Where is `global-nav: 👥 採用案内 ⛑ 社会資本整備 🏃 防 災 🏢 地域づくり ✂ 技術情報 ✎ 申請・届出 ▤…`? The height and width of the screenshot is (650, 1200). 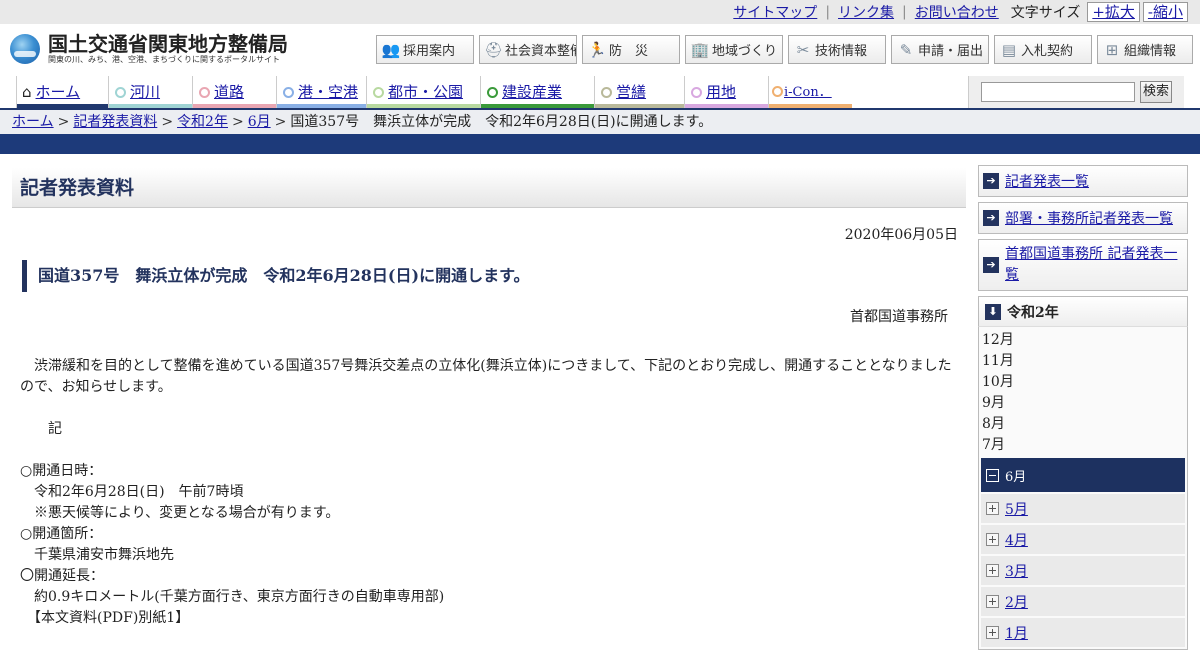 global-nav: 👥 採用案内 ⛑ 社会資本整備 🏃 防 災 🏢 地域づくり ✂ 技術情報 ✎ 申請・届出 ▤… is located at coordinates (784, 49).